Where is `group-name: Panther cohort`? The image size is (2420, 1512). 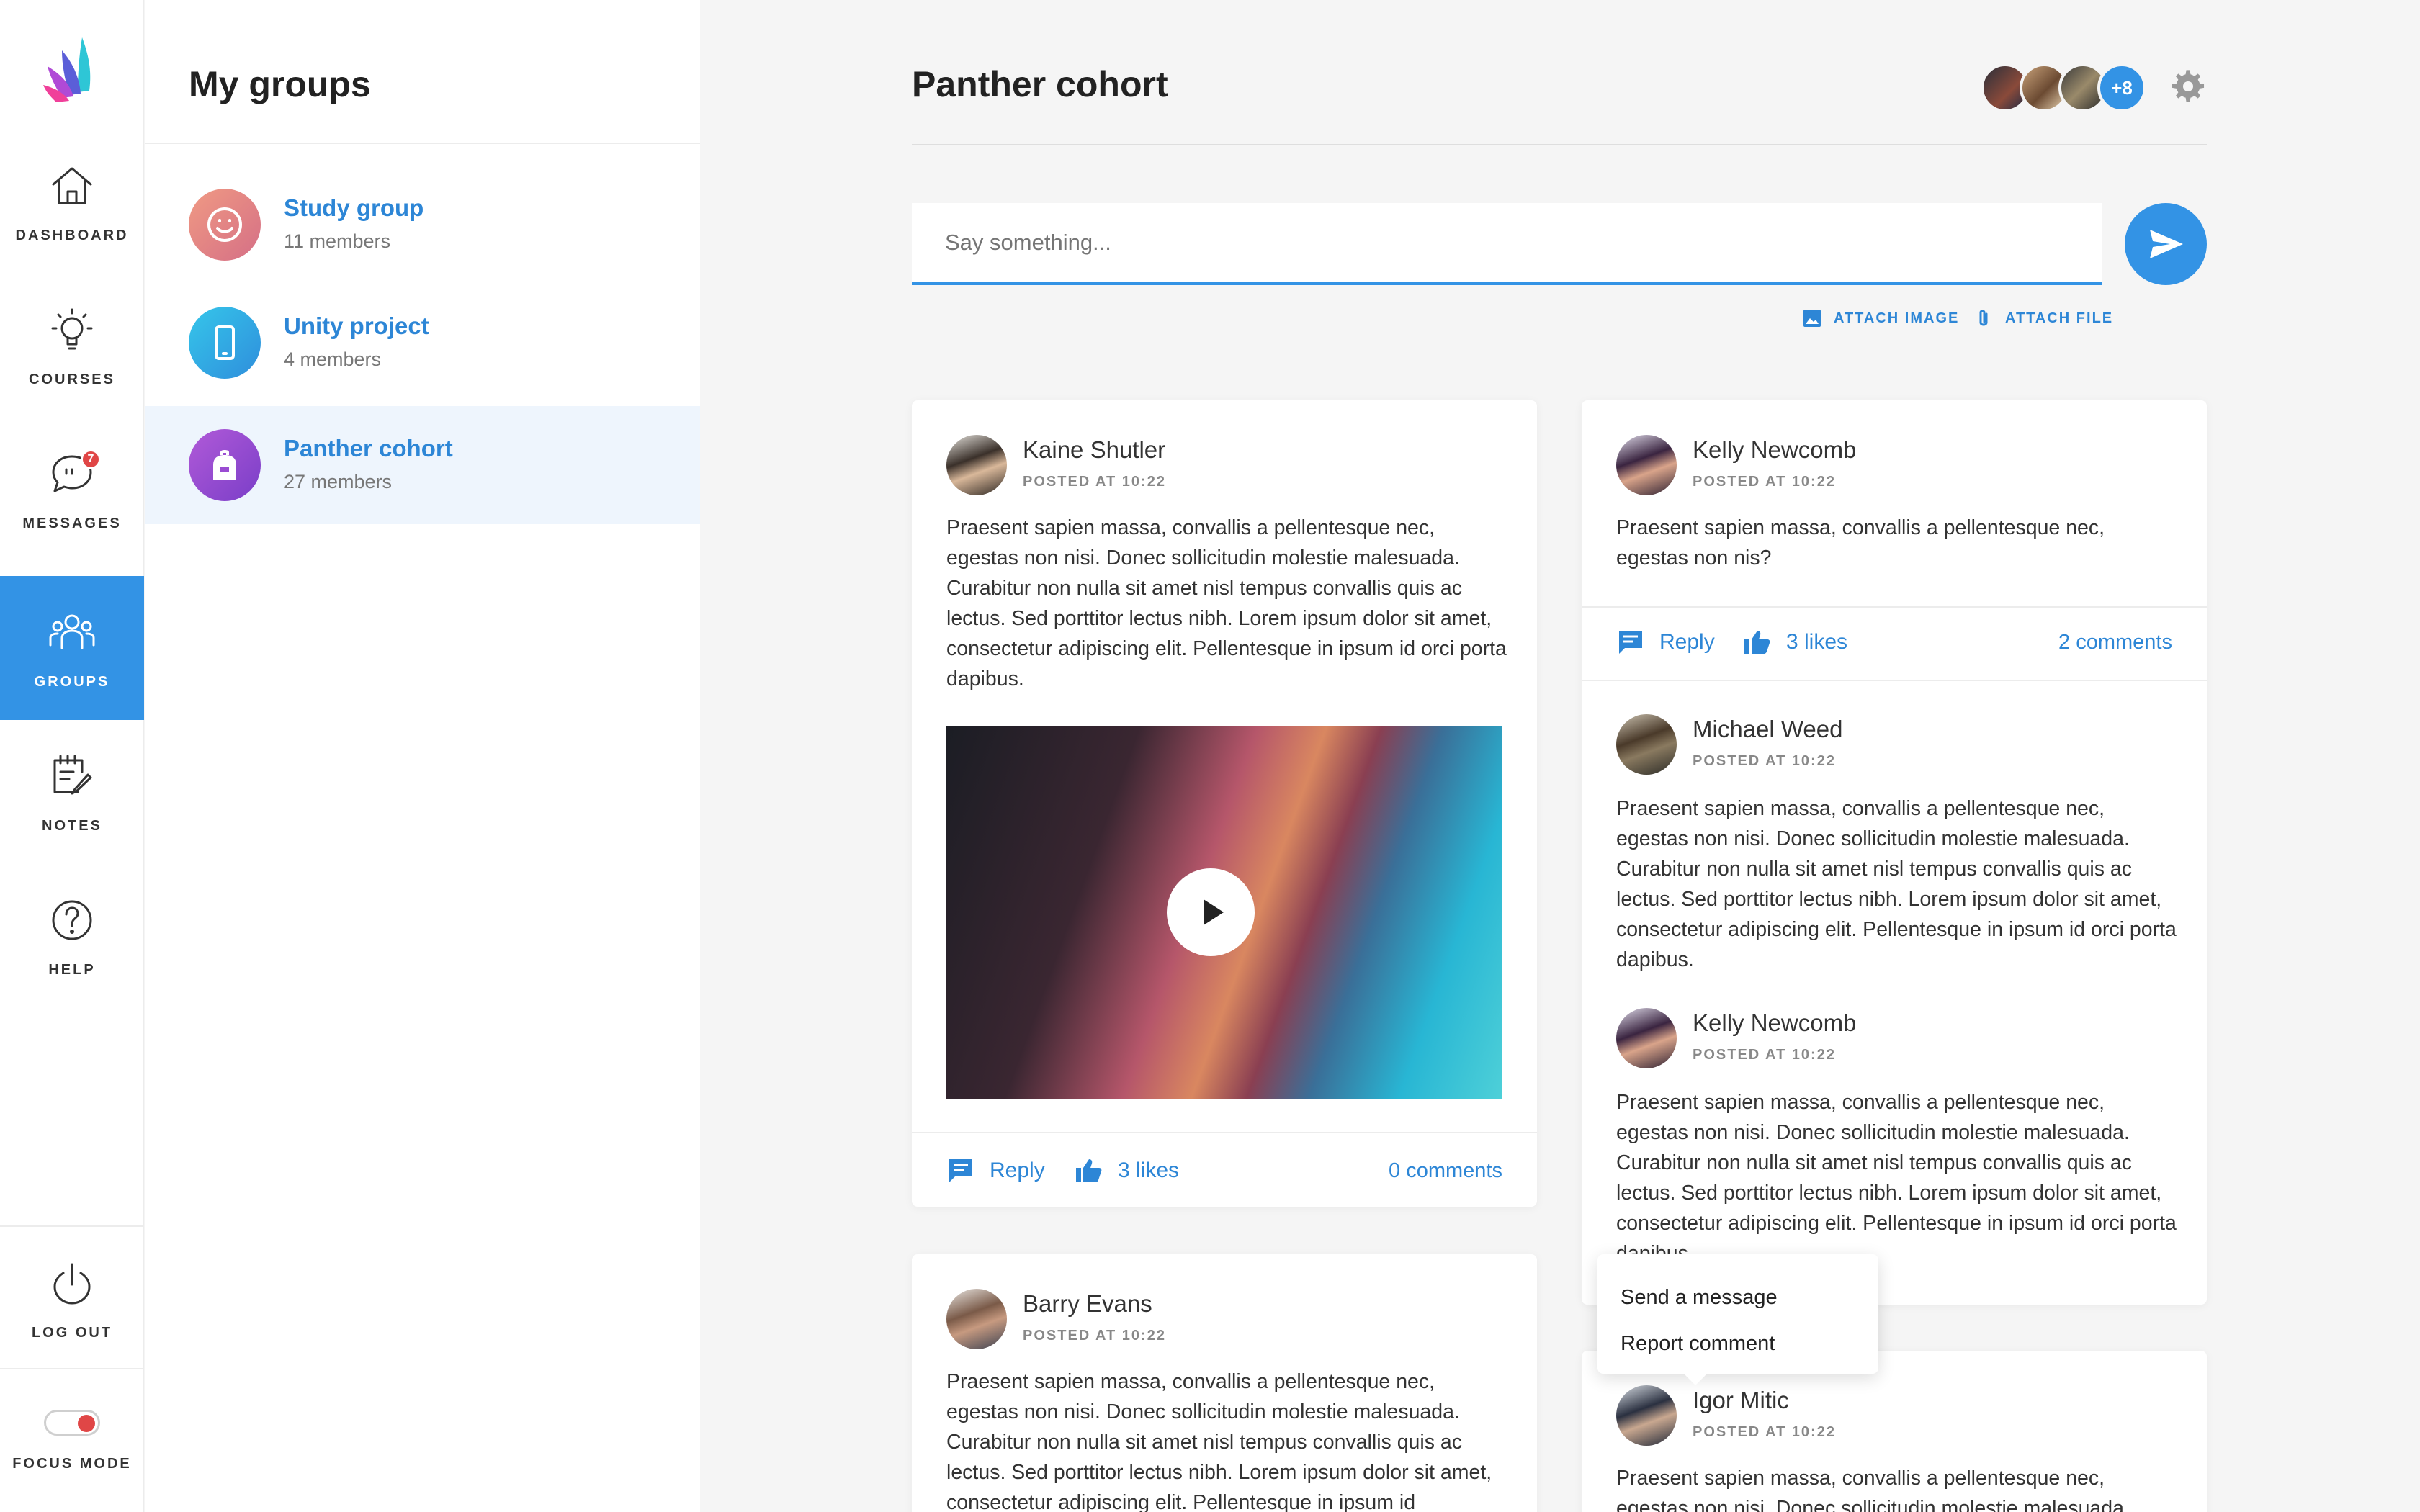 group-name: Panther cohort is located at coordinates (368, 448).